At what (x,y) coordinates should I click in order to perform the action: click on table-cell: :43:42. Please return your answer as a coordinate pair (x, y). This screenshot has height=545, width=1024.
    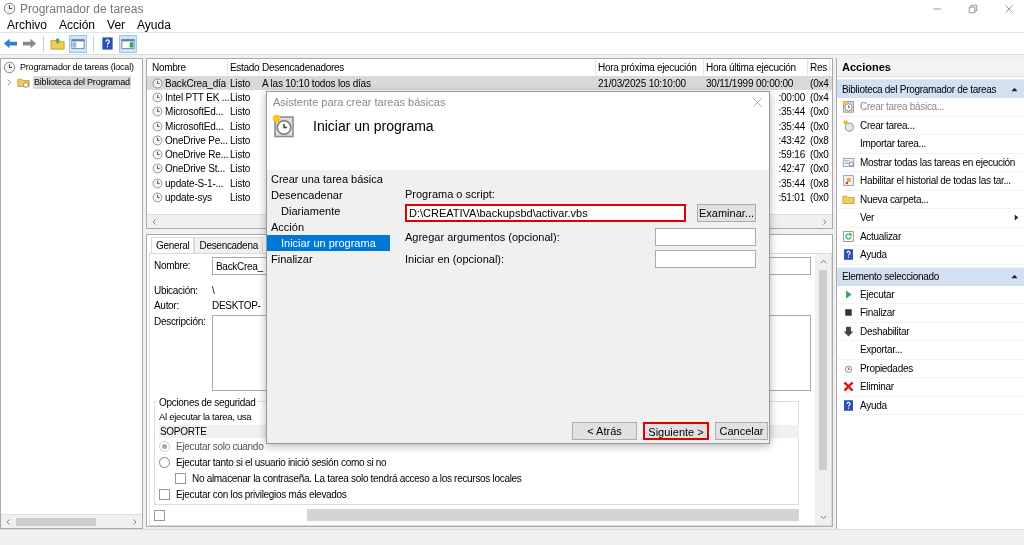
    Looking at the image, I should click on (791, 140).